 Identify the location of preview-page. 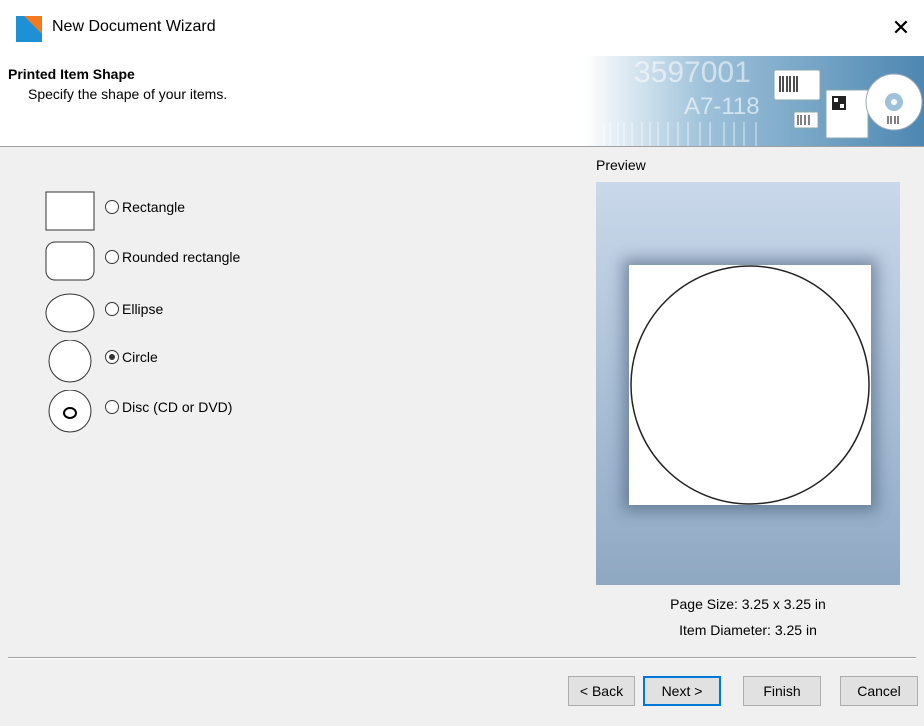
(750, 385).